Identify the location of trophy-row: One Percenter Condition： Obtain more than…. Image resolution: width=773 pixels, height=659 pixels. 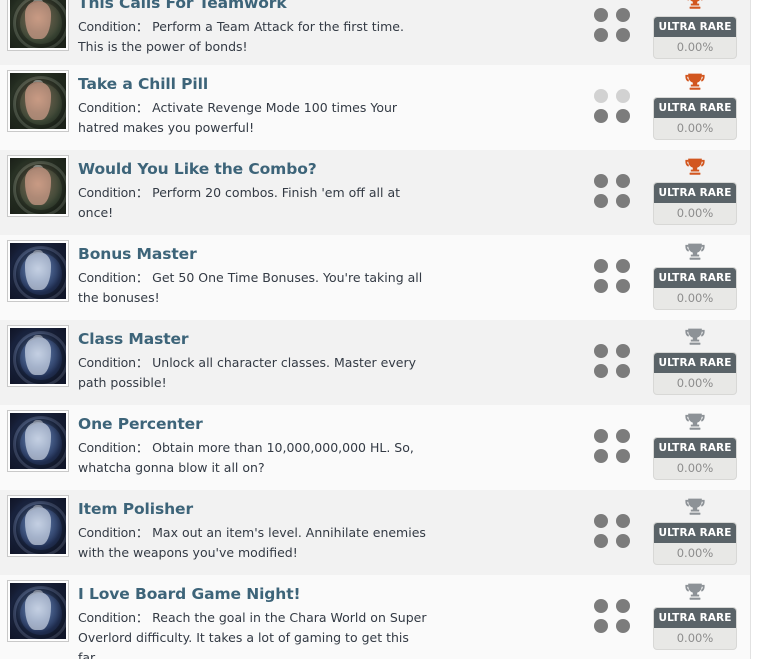
(375, 447).